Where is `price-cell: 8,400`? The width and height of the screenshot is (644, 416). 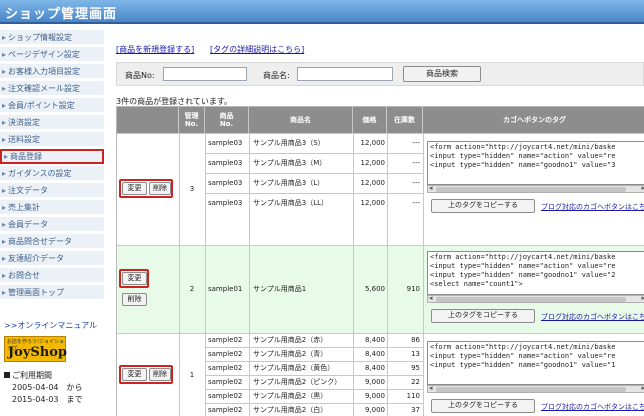 price-cell: 8,400 is located at coordinates (374, 368).